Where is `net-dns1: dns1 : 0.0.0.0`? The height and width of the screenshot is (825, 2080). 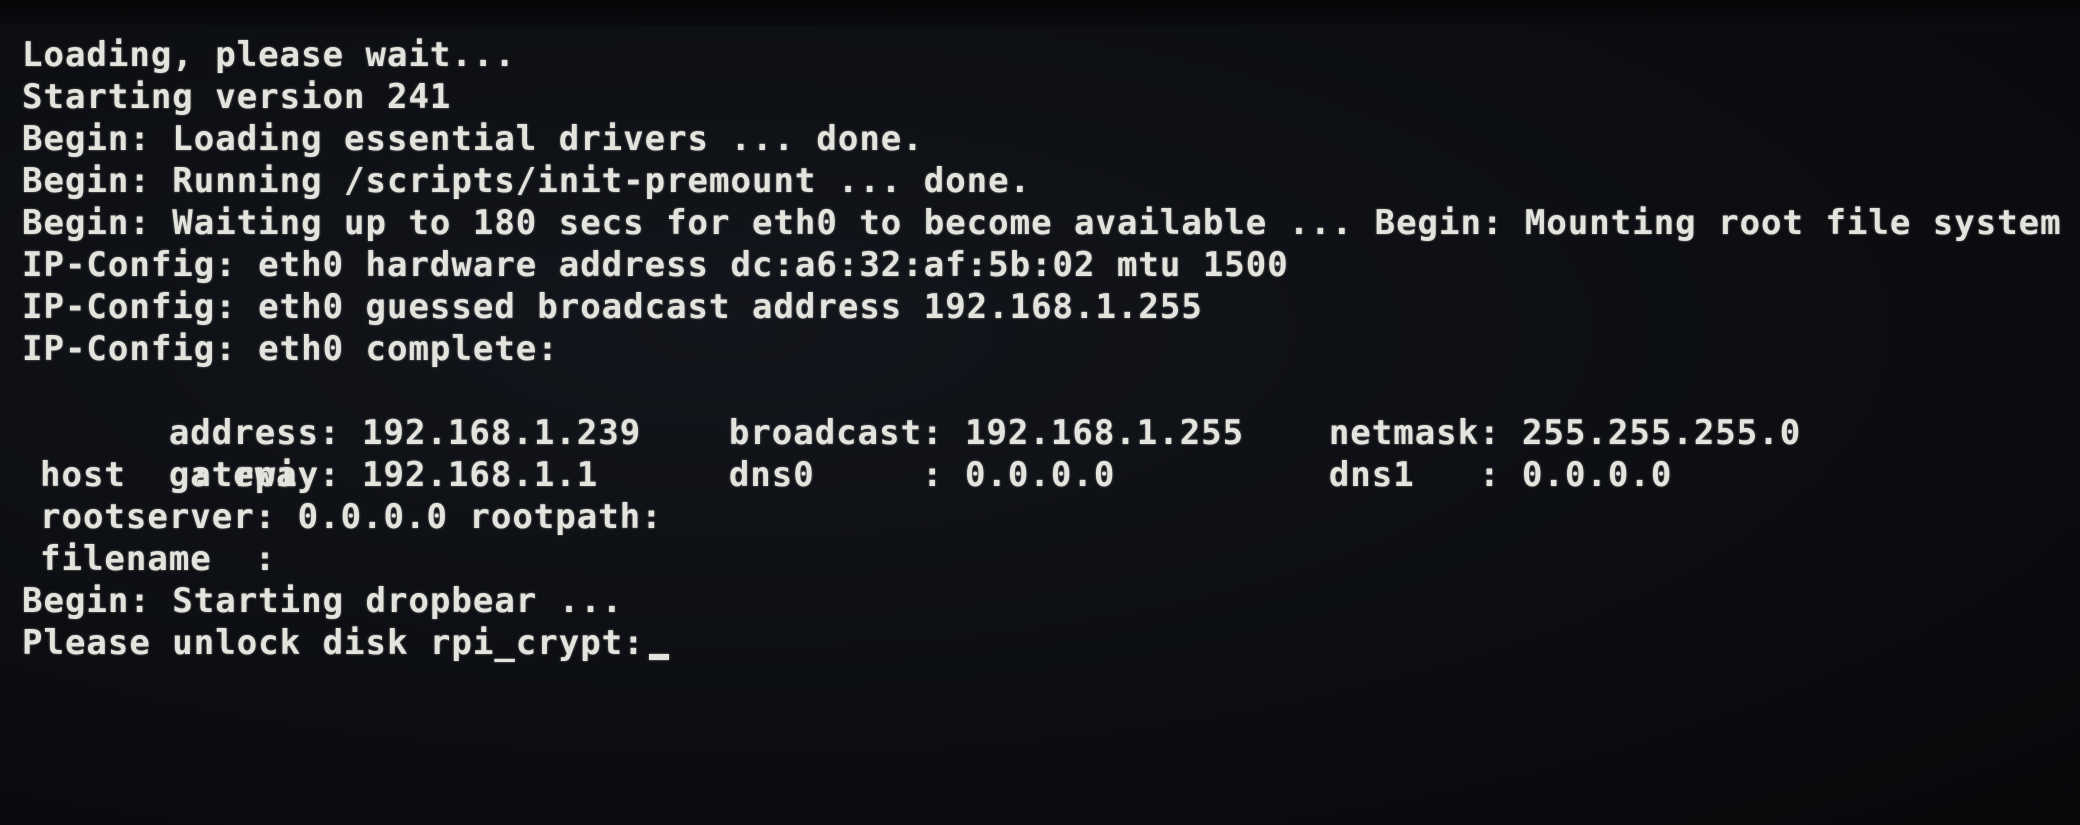
net-dns1: dns1 : 0.0.0.0 is located at coordinates (1500, 475).